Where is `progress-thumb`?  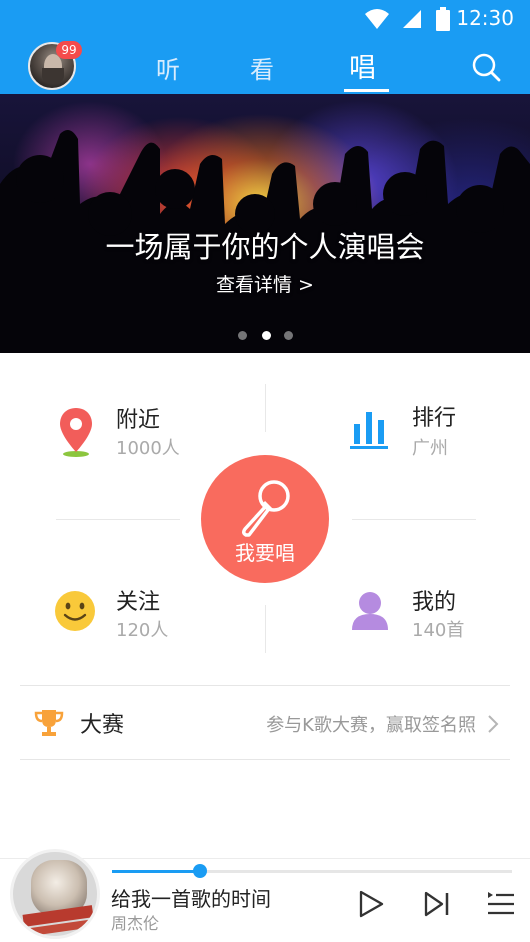 progress-thumb is located at coordinates (200, 871).